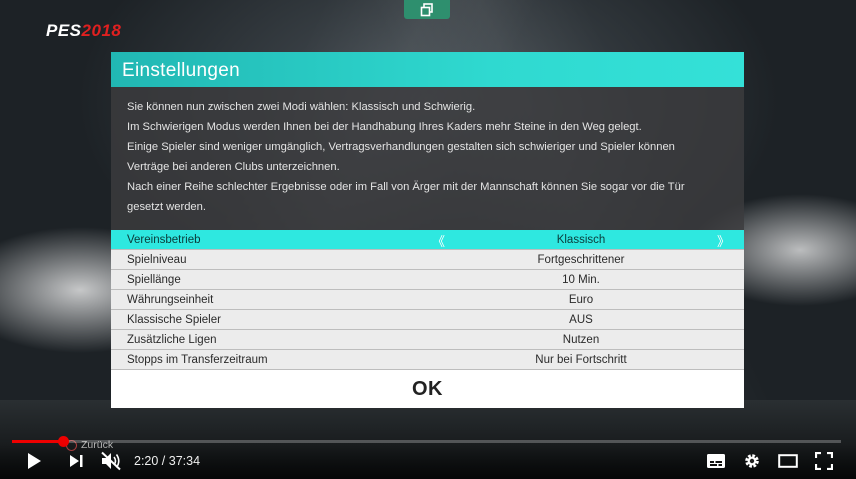  Describe the element at coordinates (164, 239) in the screenshot. I see `setting-label: Vereinsbetrieb` at that location.